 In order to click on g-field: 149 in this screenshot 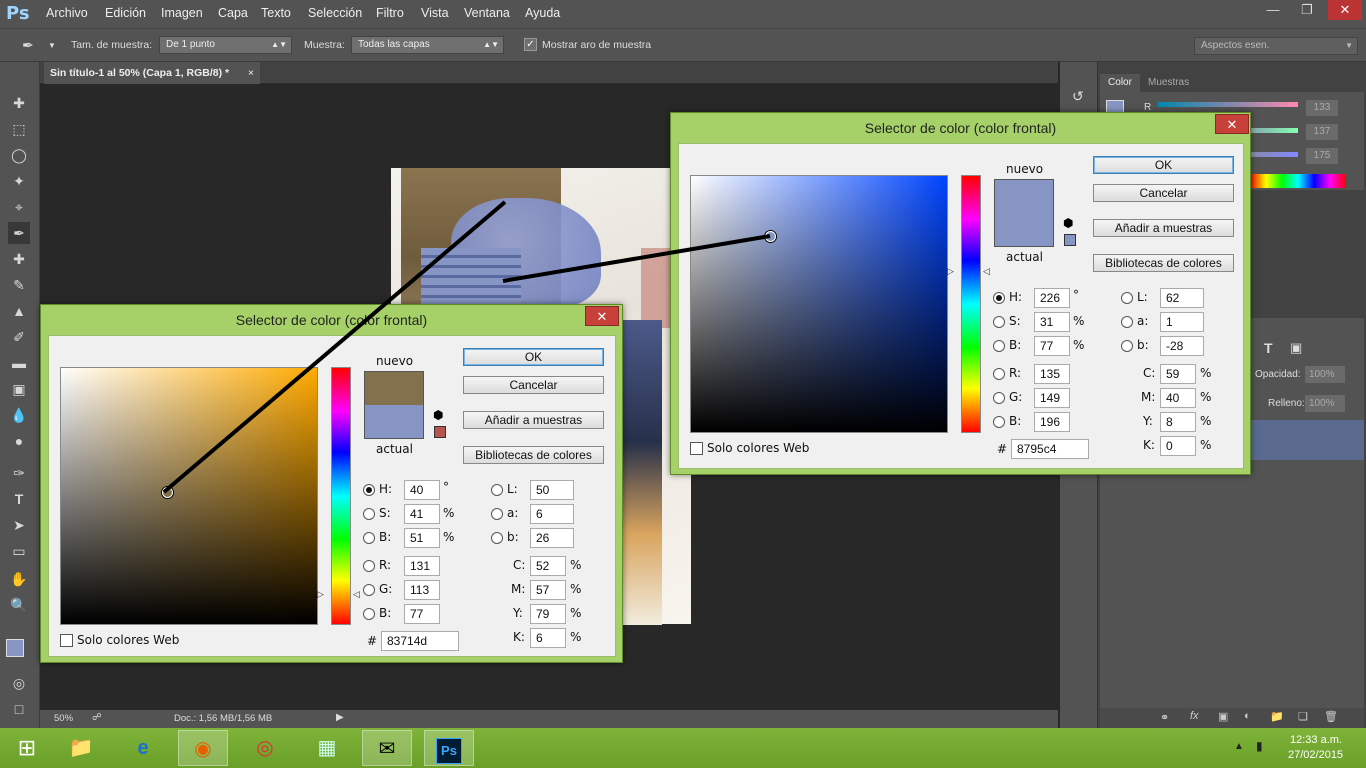, I will do `click(1052, 398)`.